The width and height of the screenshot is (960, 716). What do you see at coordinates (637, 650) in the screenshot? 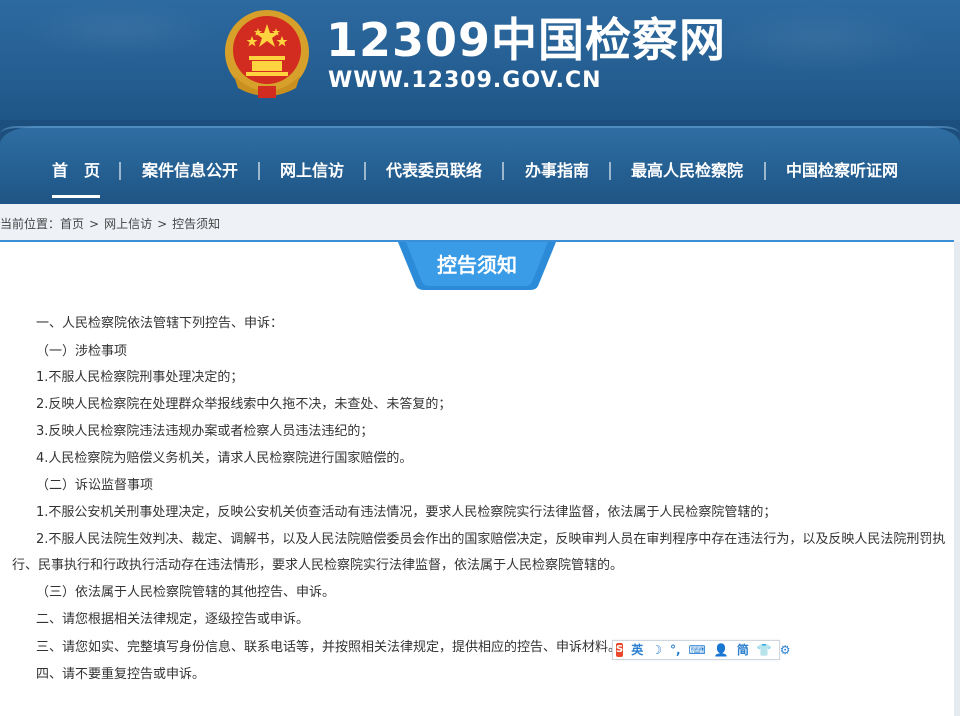
I see `ime-mode-toggle: 英` at bounding box center [637, 650].